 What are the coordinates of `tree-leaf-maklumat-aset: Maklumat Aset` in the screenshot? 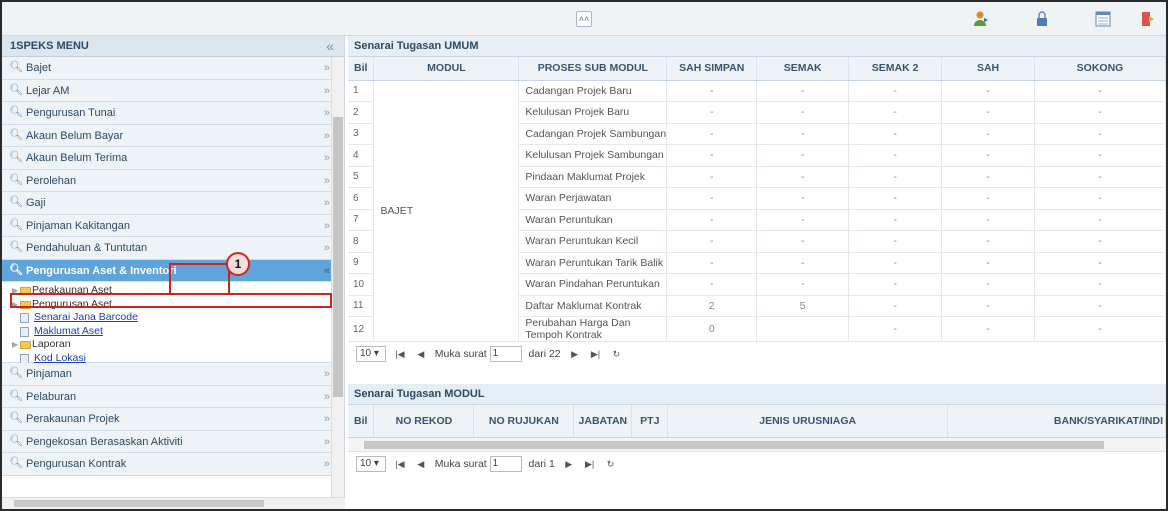 It's located at (178, 332).